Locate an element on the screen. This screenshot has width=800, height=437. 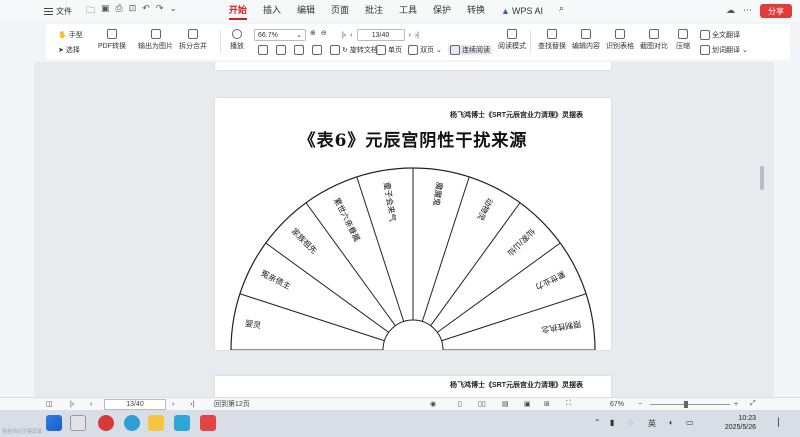
network-icon: ▮ is located at coordinates (612, 422).